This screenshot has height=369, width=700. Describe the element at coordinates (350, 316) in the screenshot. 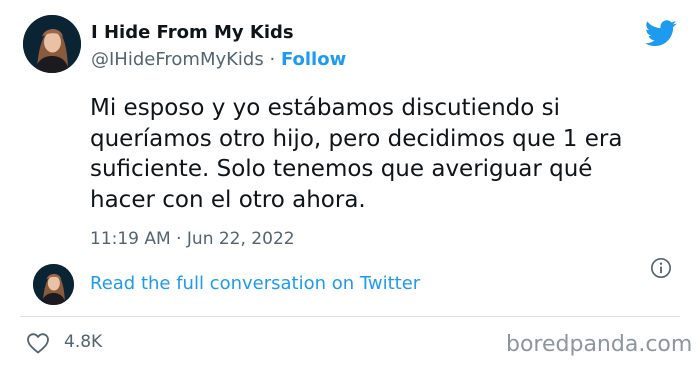

I see `divider` at that location.